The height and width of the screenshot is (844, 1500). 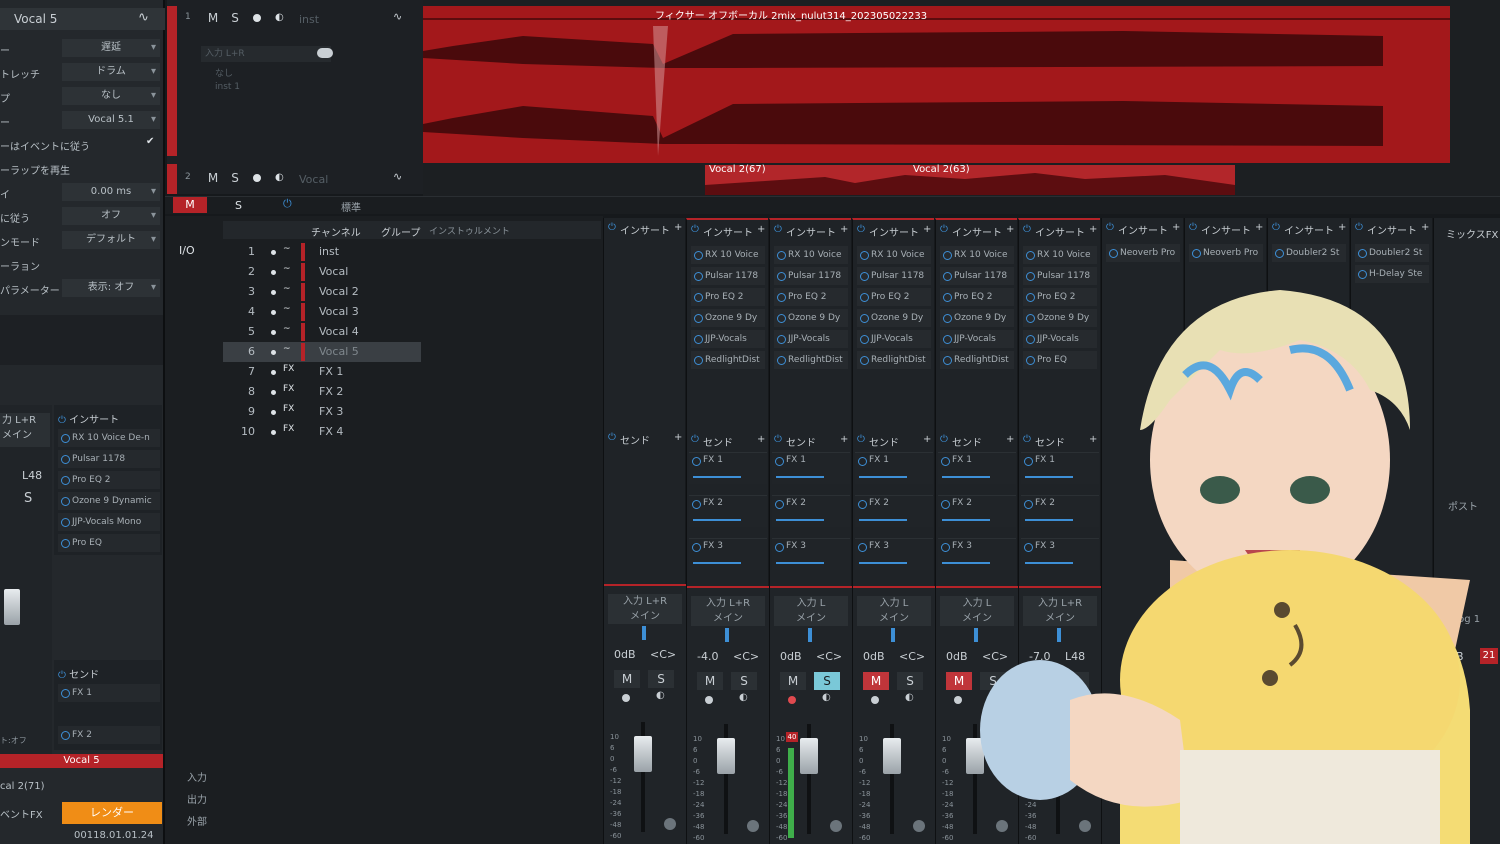 I want to click on mix-fx-label: ミックスFX, so click(x=1472, y=233).